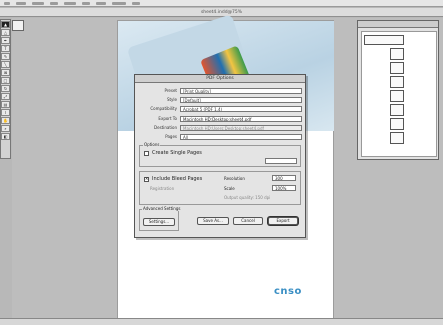  I want to click on style-label: Style, so click(171, 99).